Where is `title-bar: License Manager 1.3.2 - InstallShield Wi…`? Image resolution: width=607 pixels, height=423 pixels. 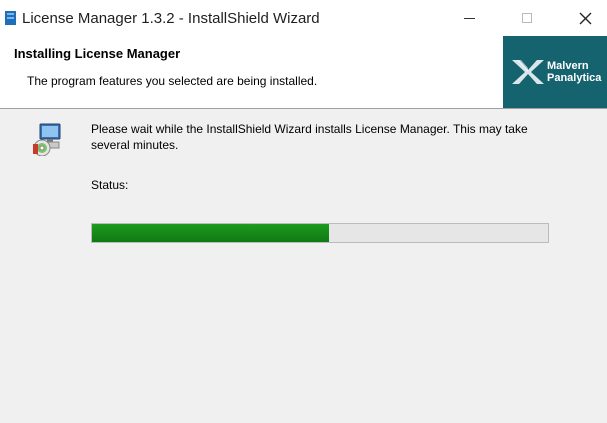 title-bar: License Manager 1.3.2 - InstallShield Wi… is located at coordinates (303, 18).